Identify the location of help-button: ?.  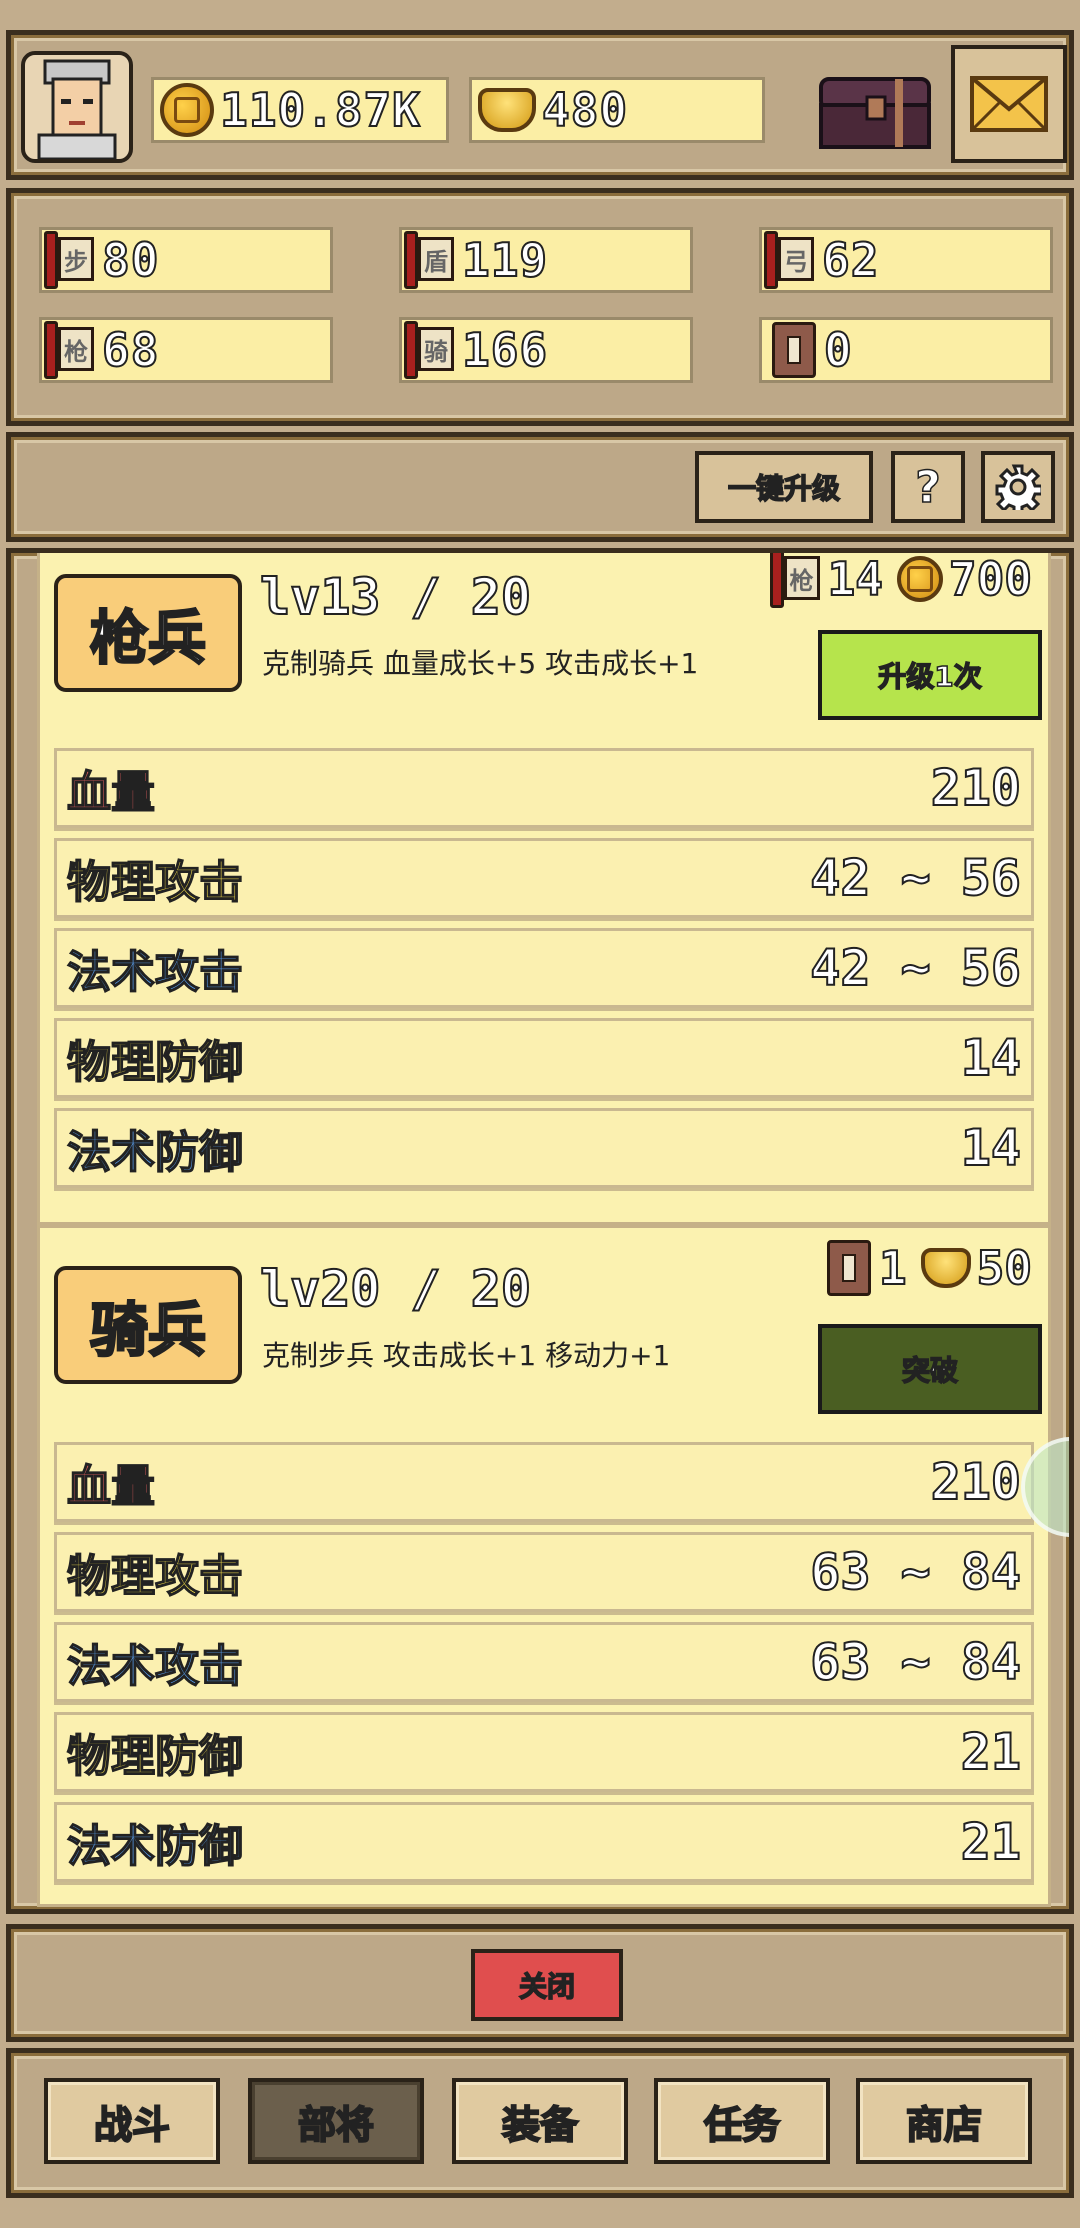
(928, 487).